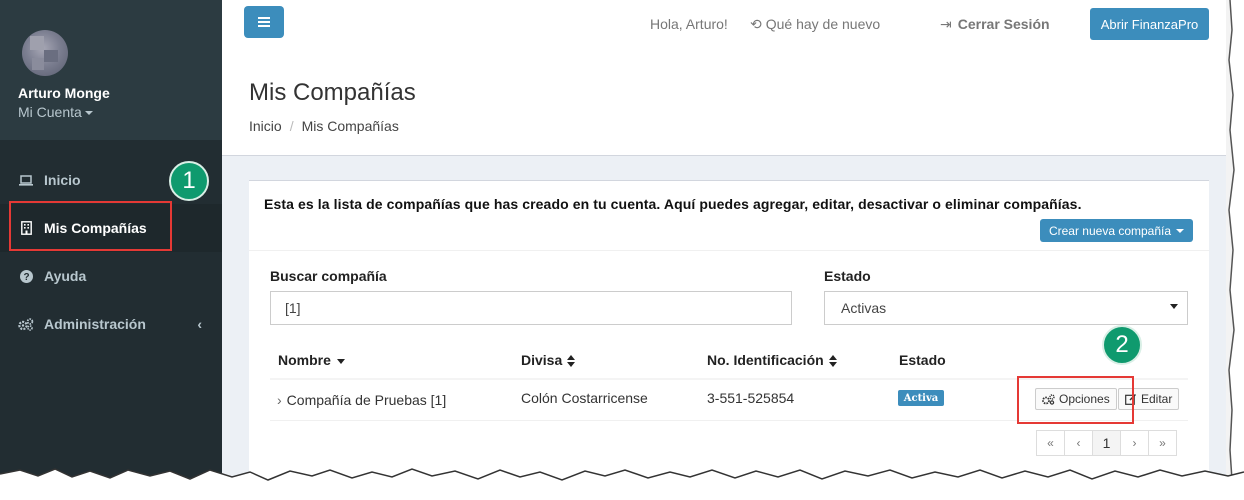  Describe the element at coordinates (823, 24) in the screenshot. I see `whats-new-label: Qué hay de nuevo` at that location.